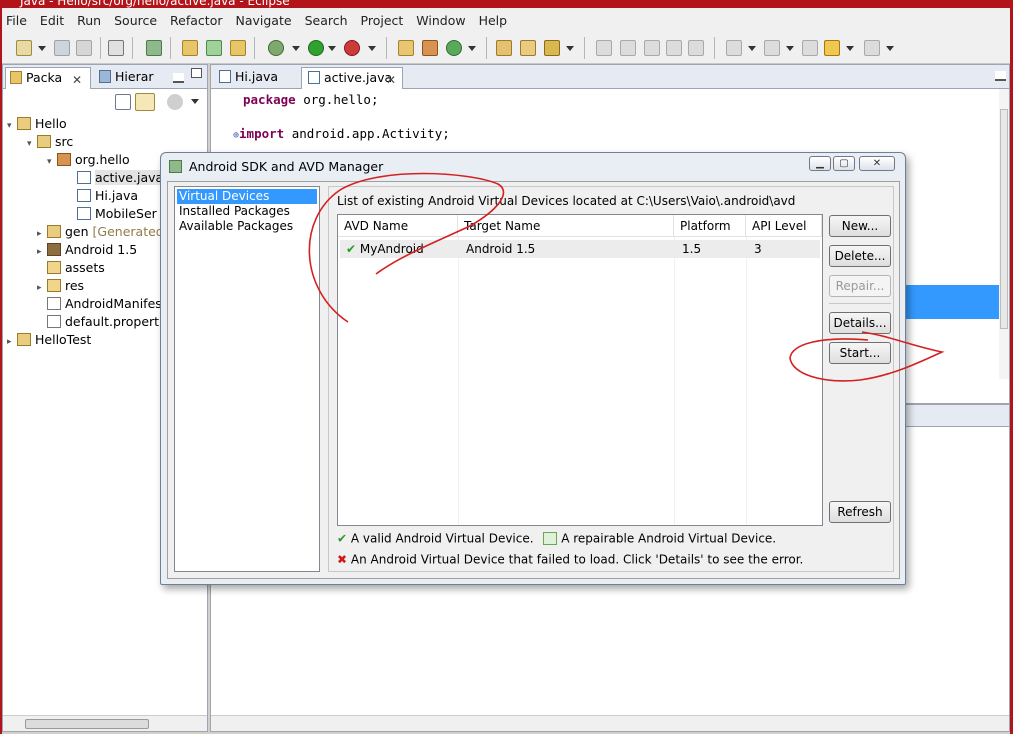  What do you see at coordinates (710, 226) in the screenshot?
I see `column-header-platform: Platform` at bounding box center [710, 226].